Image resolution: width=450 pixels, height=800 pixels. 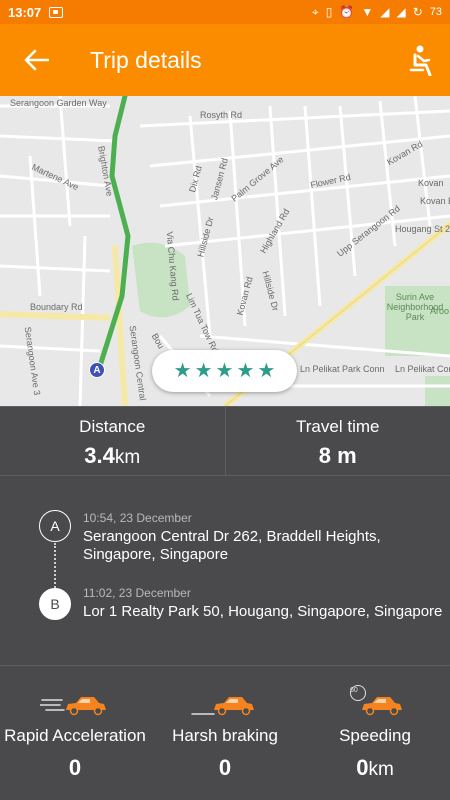 What do you see at coordinates (112, 426) in the screenshot?
I see `distance-label: Distance` at bounding box center [112, 426].